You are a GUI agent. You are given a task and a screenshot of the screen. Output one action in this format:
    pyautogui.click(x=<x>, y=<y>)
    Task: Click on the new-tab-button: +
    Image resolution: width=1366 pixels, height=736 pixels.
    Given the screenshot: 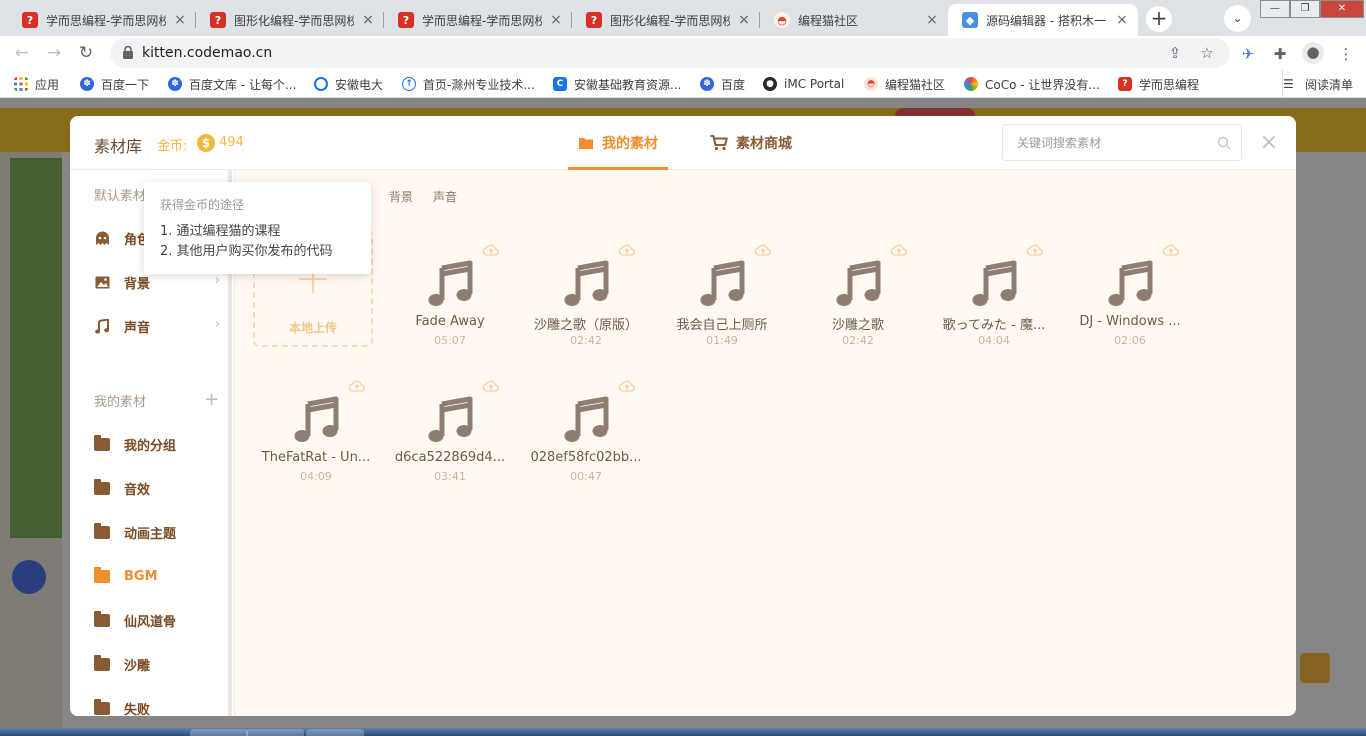 What is the action you would take?
    pyautogui.click(x=1159, y=19)
    